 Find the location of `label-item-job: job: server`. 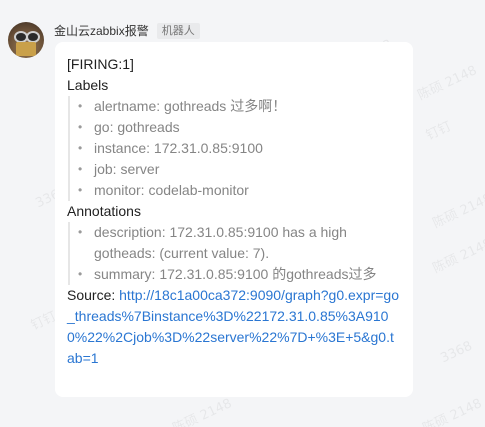

label-item-job: job: server is located at coordinates (237, 169).